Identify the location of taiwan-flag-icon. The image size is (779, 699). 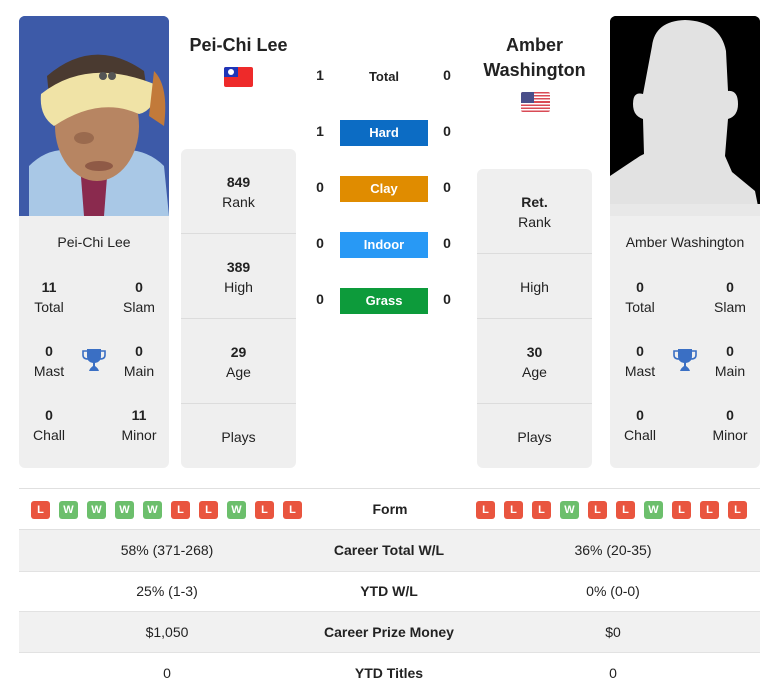
(238, 77).